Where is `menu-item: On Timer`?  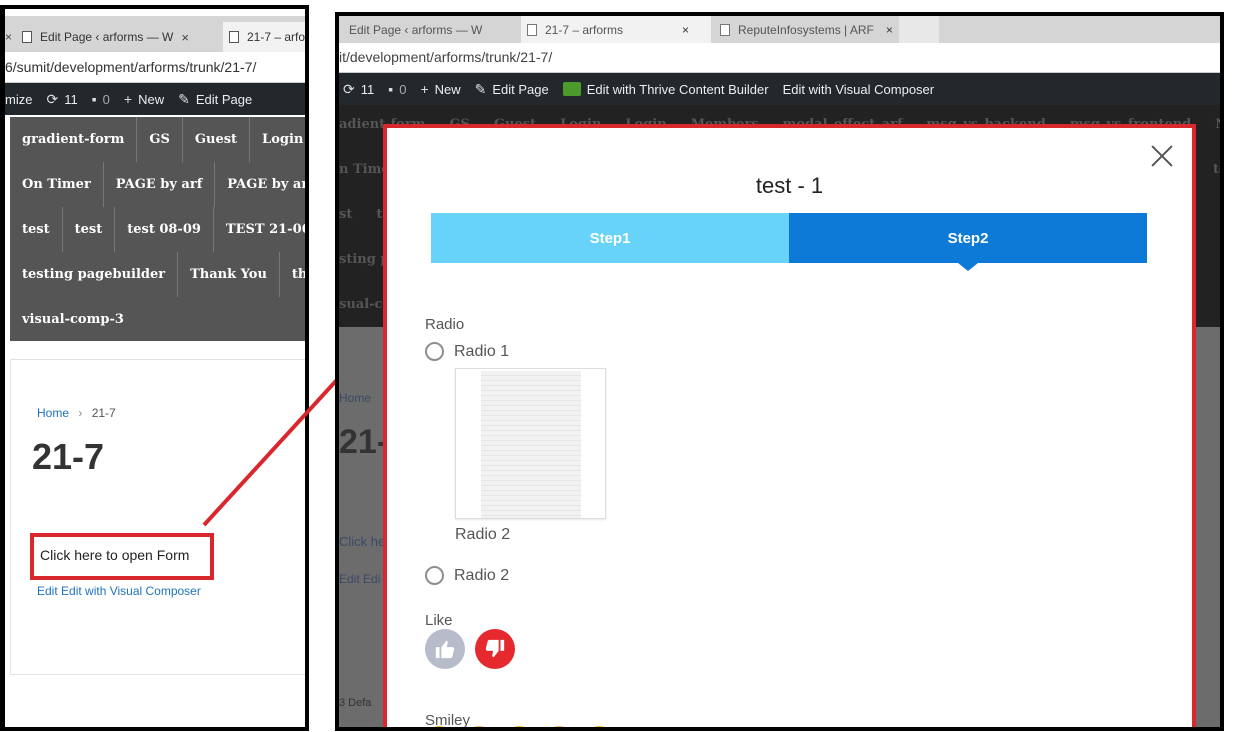 menu-item: On Timer is located at coordinates (57, 184).